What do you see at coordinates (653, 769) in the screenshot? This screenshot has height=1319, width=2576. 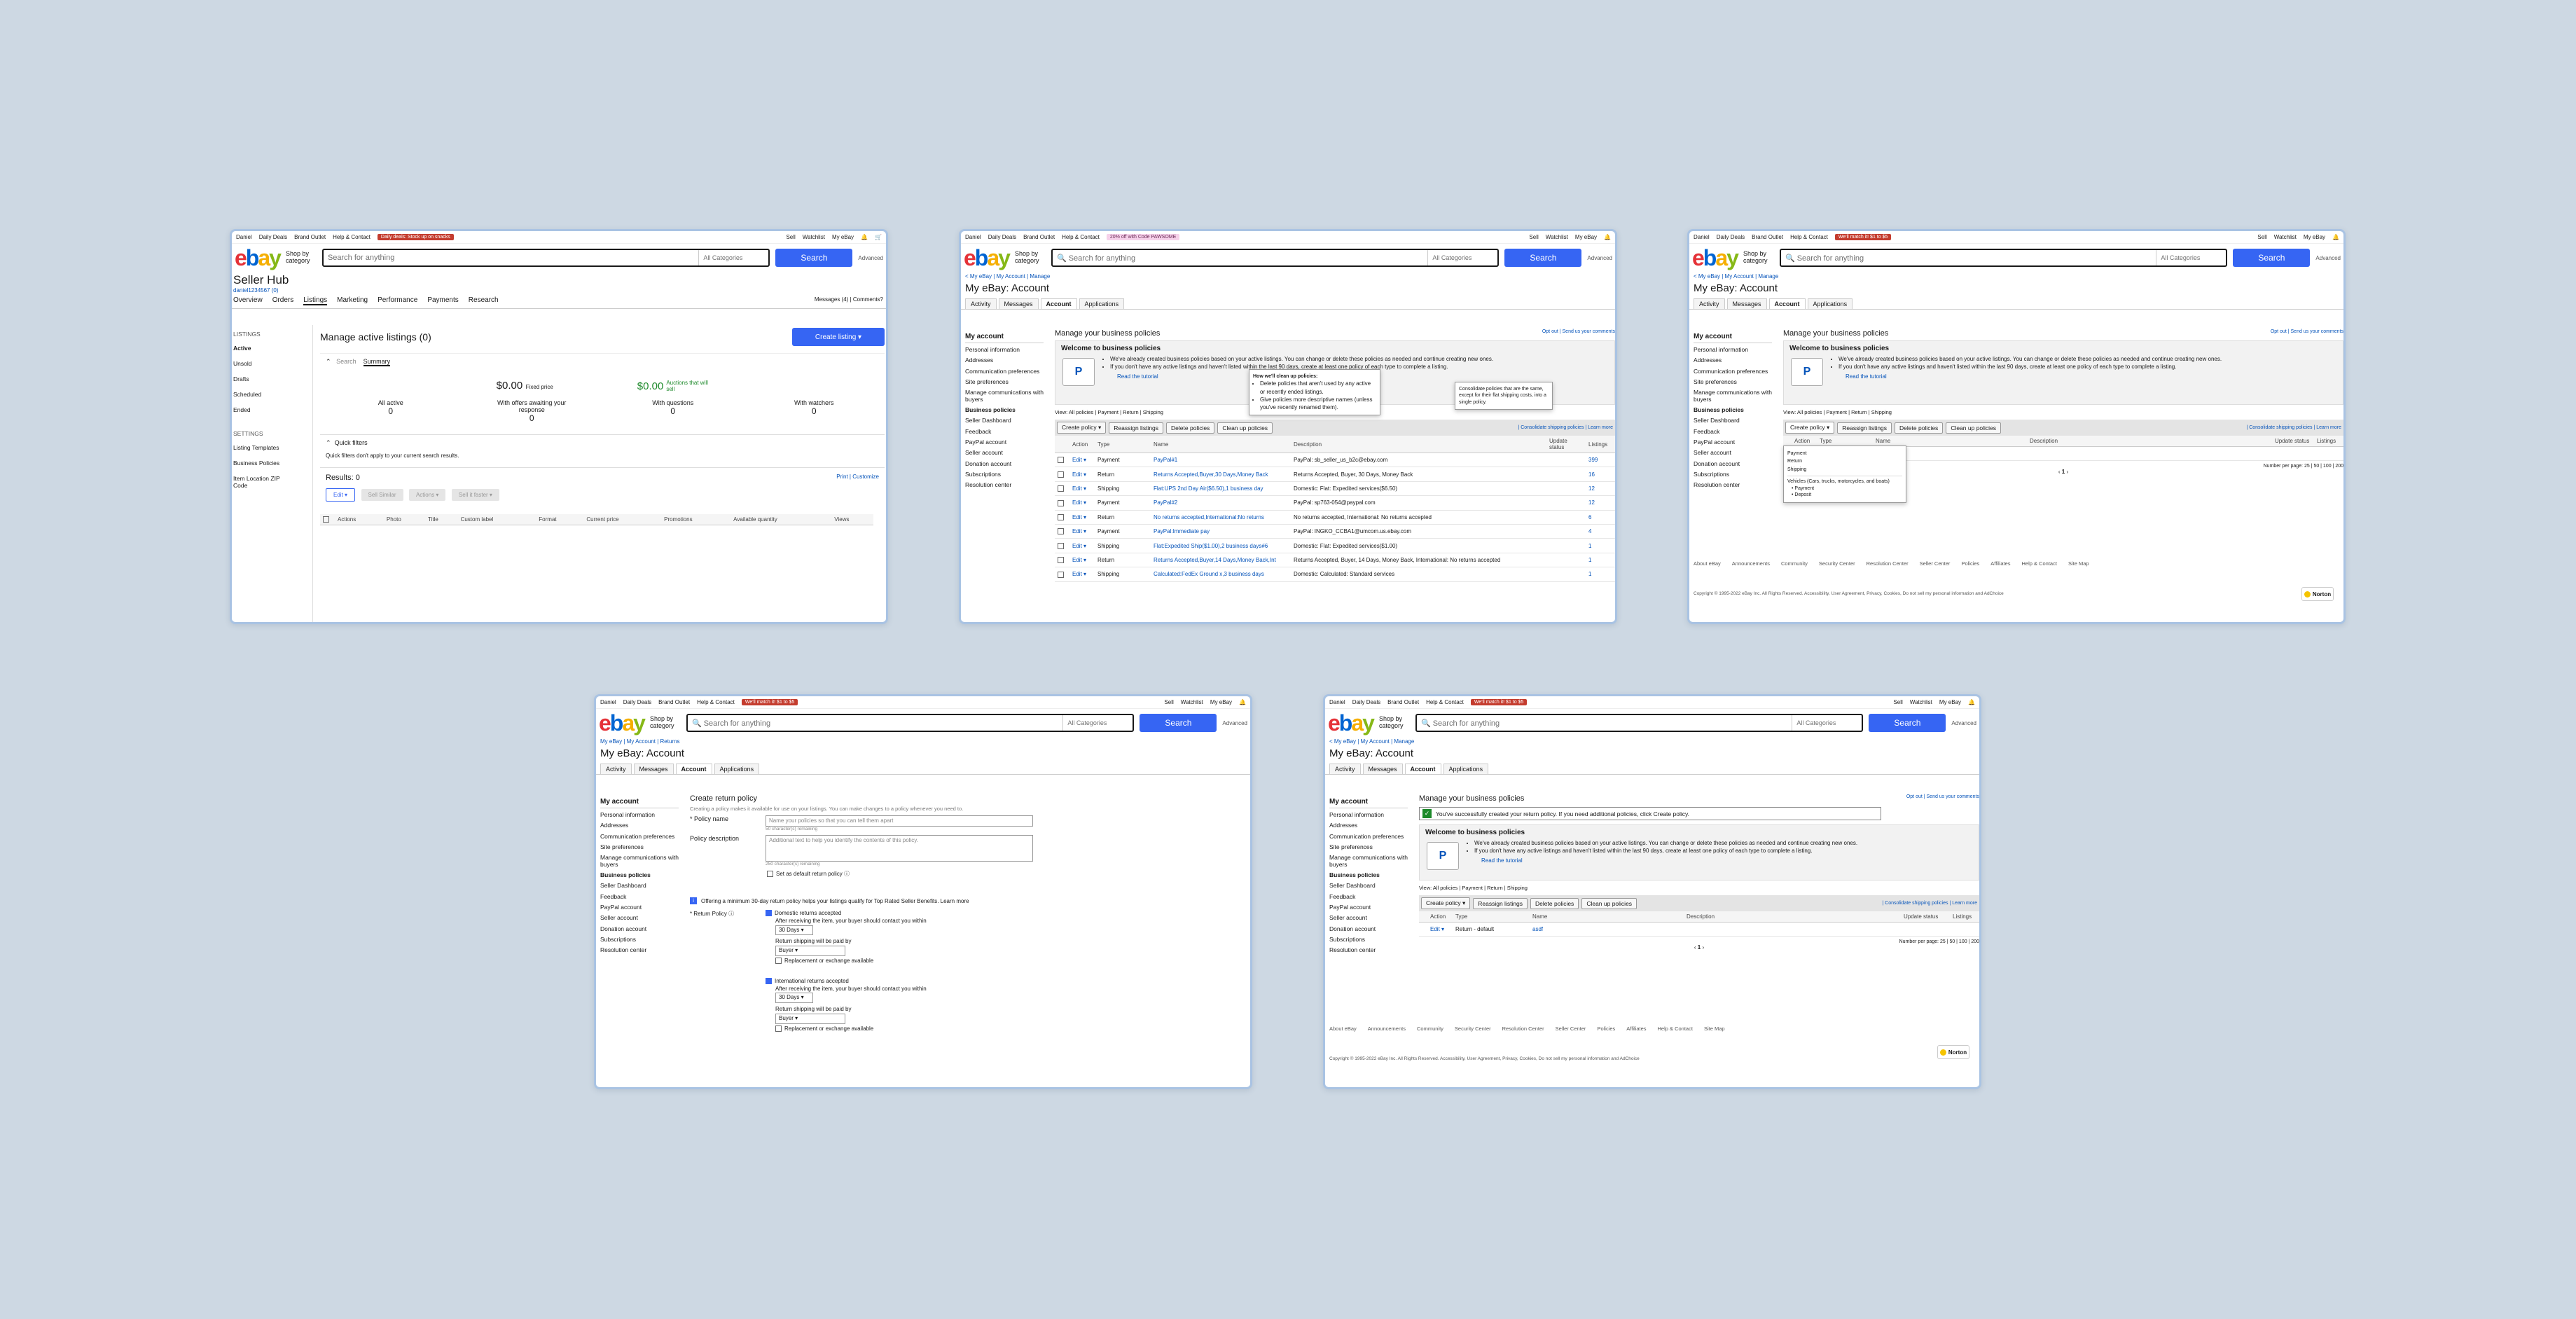 I see `tab-messages: Messages` at bounding box center [653, 769].